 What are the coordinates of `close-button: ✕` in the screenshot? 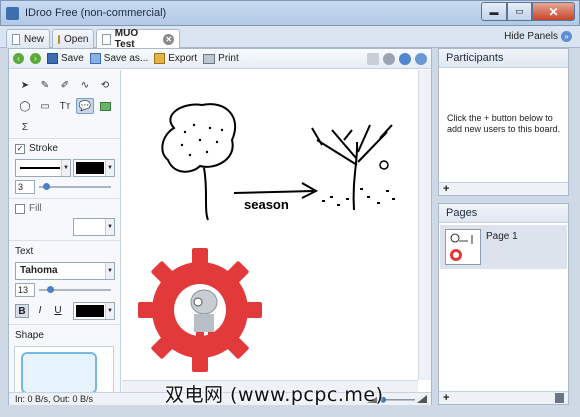 It's located at (553, 11).